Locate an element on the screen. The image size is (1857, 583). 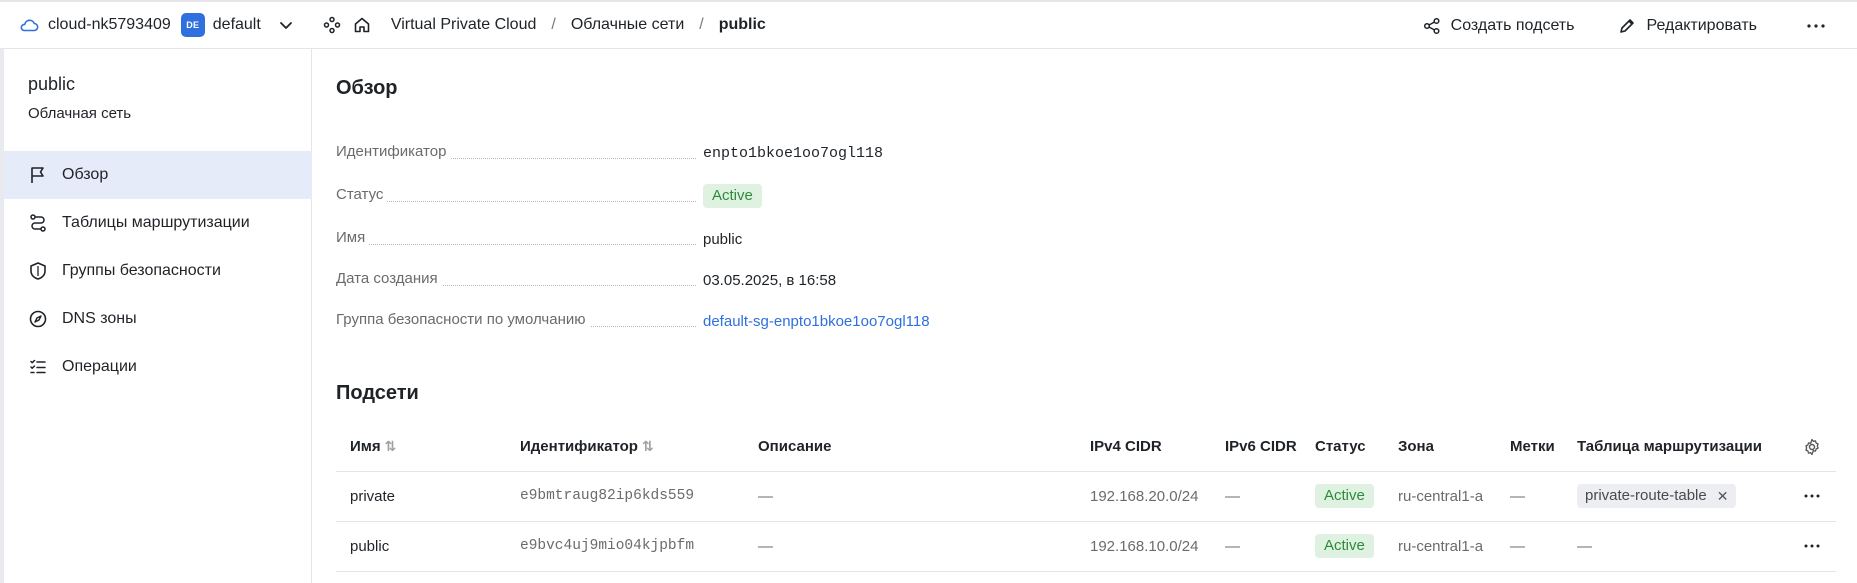
create-subnet-button: Создать подсеть is located at coordinates (1499, 25).